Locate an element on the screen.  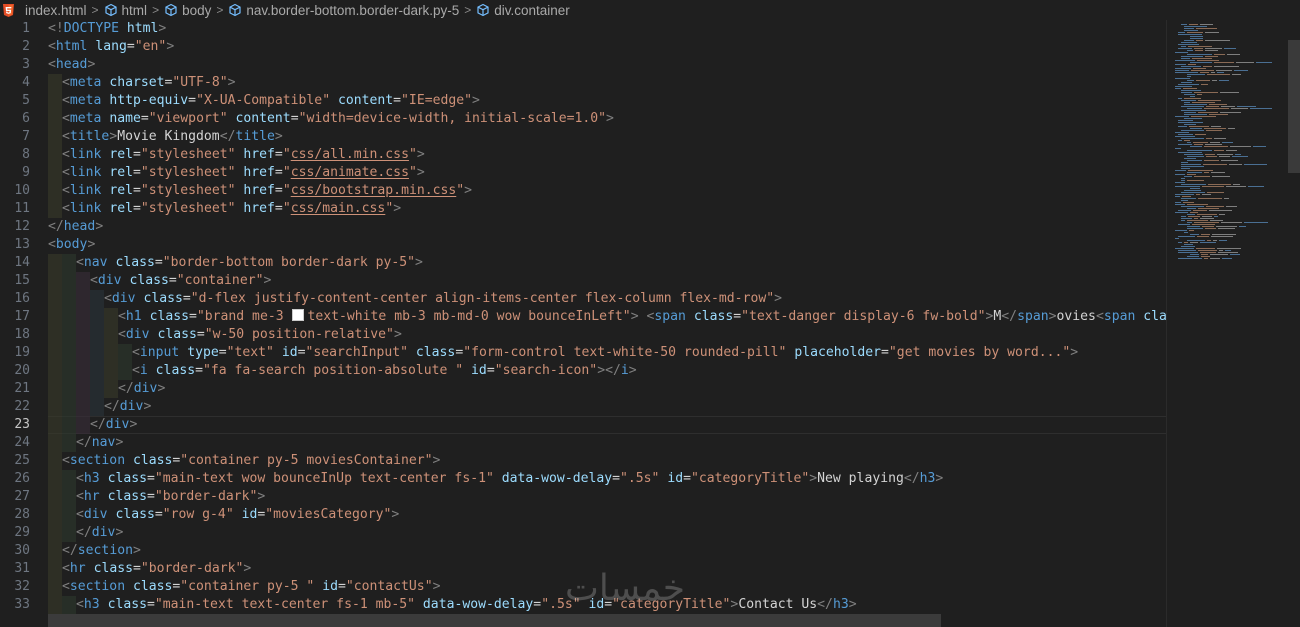
breadcrumb-item: > nav.border-bottom.border-dark.py-5 is located at coordinates (335, 10).